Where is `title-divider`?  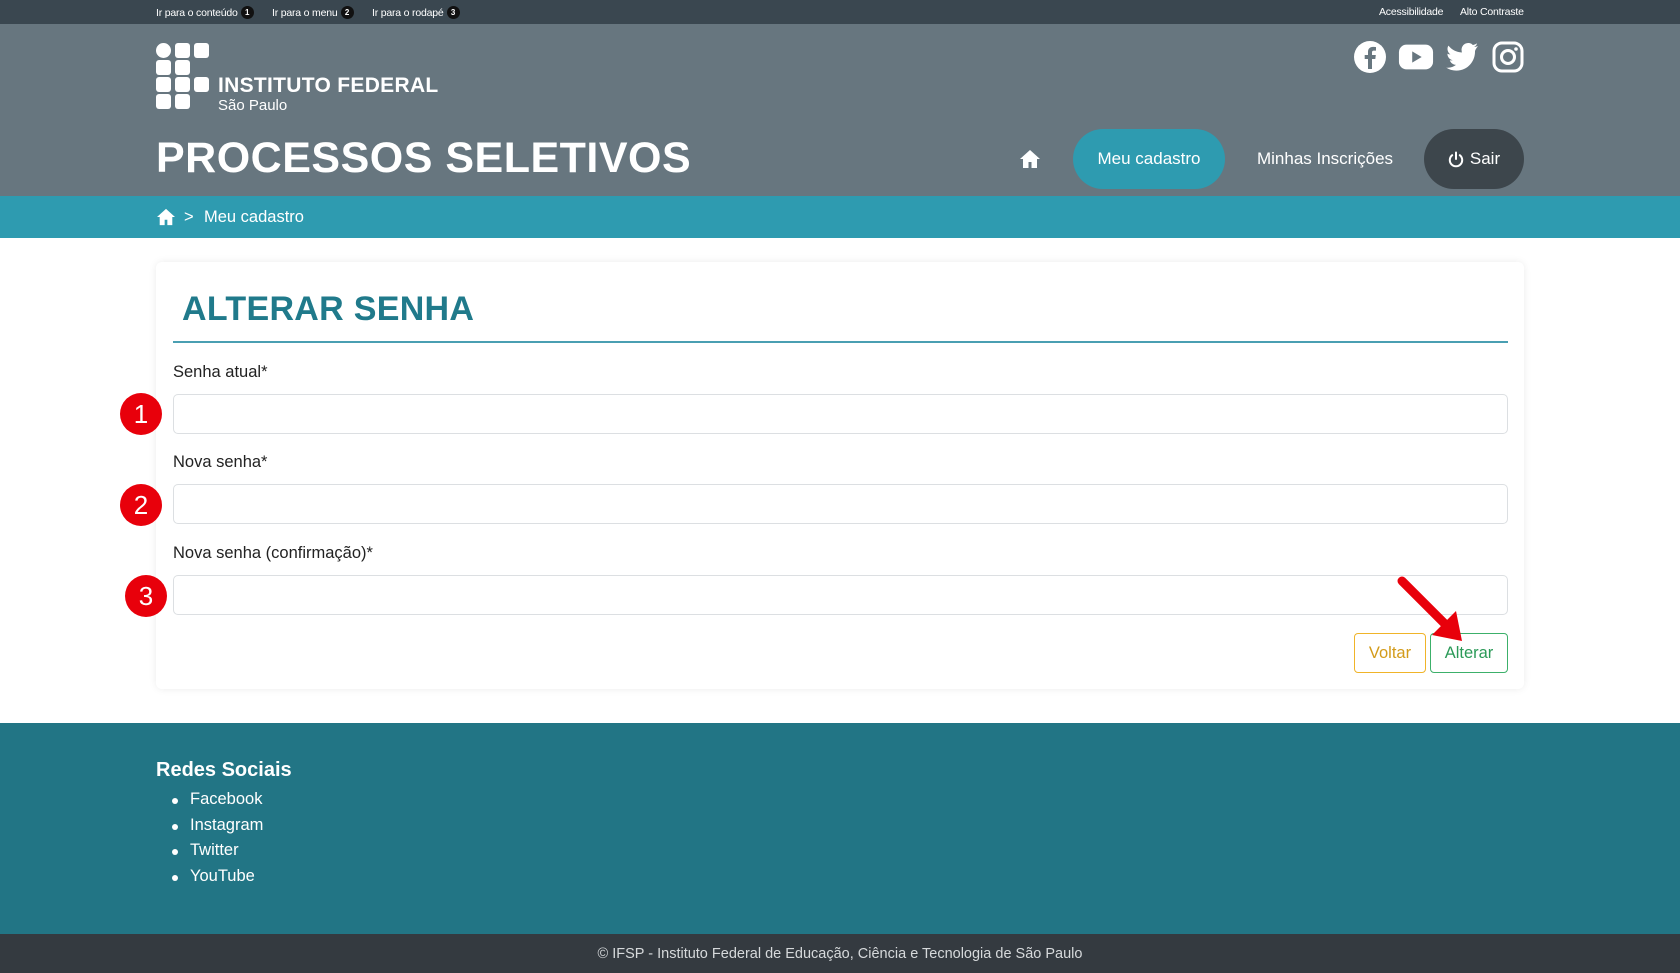
title-divider is located at coordinates (840, 342).